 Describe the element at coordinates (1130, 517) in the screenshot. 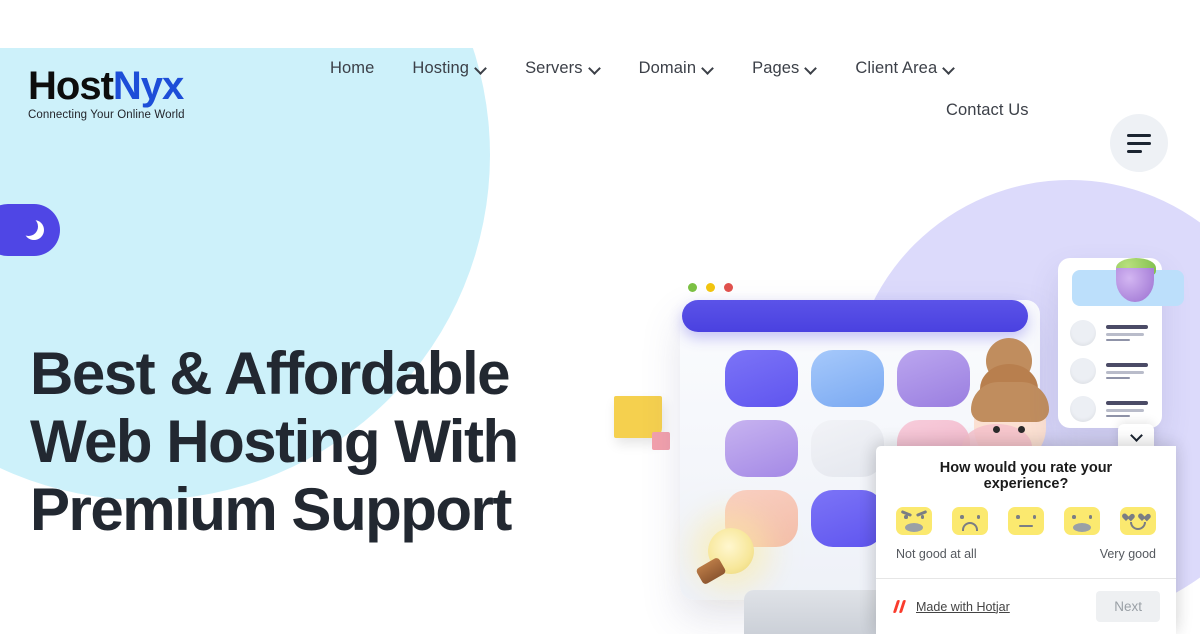

I see `heart-eye-left-icon` at that location.